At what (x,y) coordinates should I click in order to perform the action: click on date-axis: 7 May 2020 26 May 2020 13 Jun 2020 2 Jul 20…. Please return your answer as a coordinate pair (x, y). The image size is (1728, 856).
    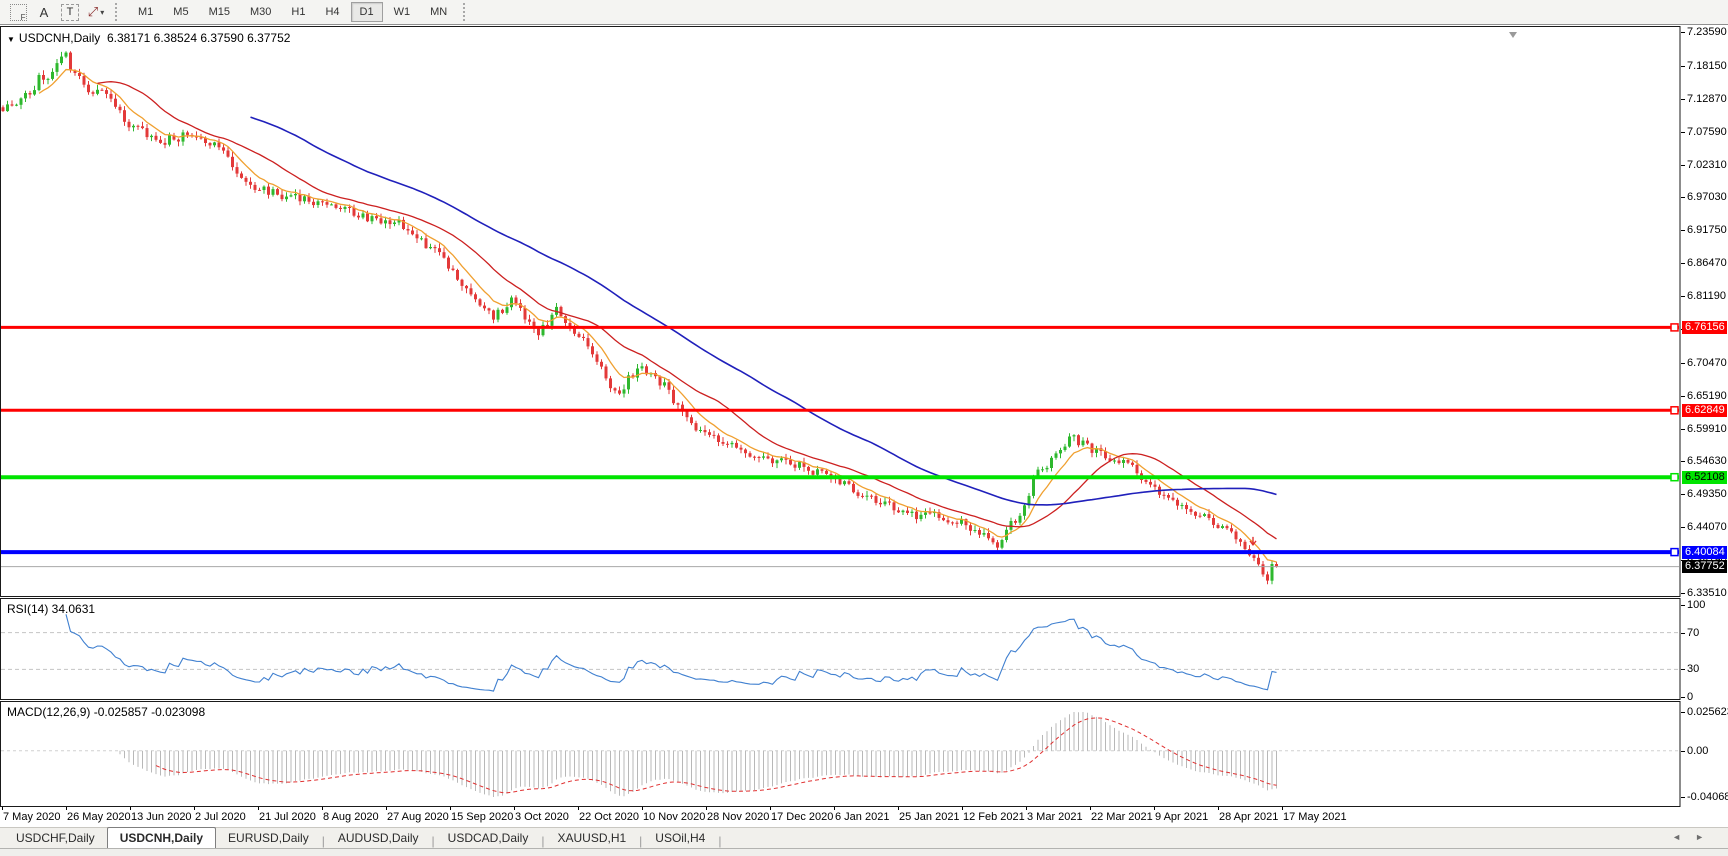
    Looking at the image, I should click on (864, 817).